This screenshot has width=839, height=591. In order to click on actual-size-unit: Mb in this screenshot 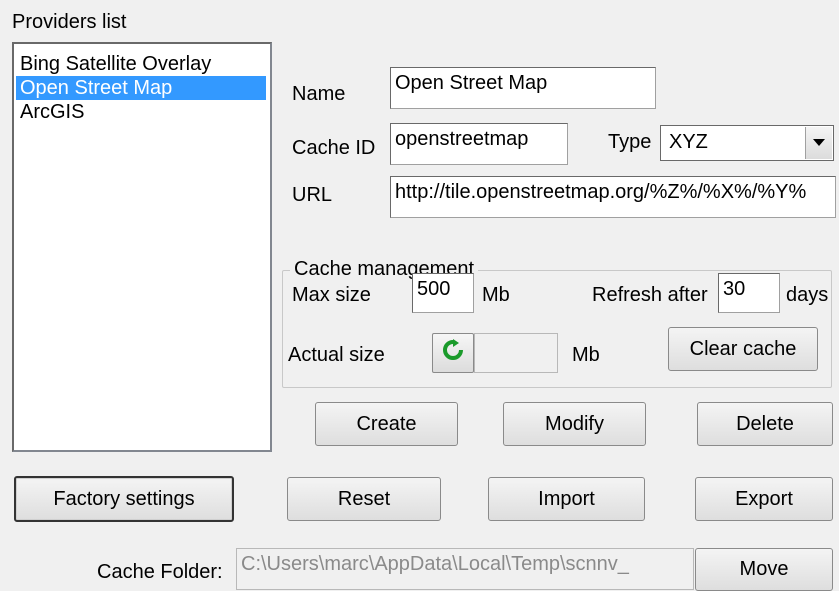, I will do `click(586, 355)`.